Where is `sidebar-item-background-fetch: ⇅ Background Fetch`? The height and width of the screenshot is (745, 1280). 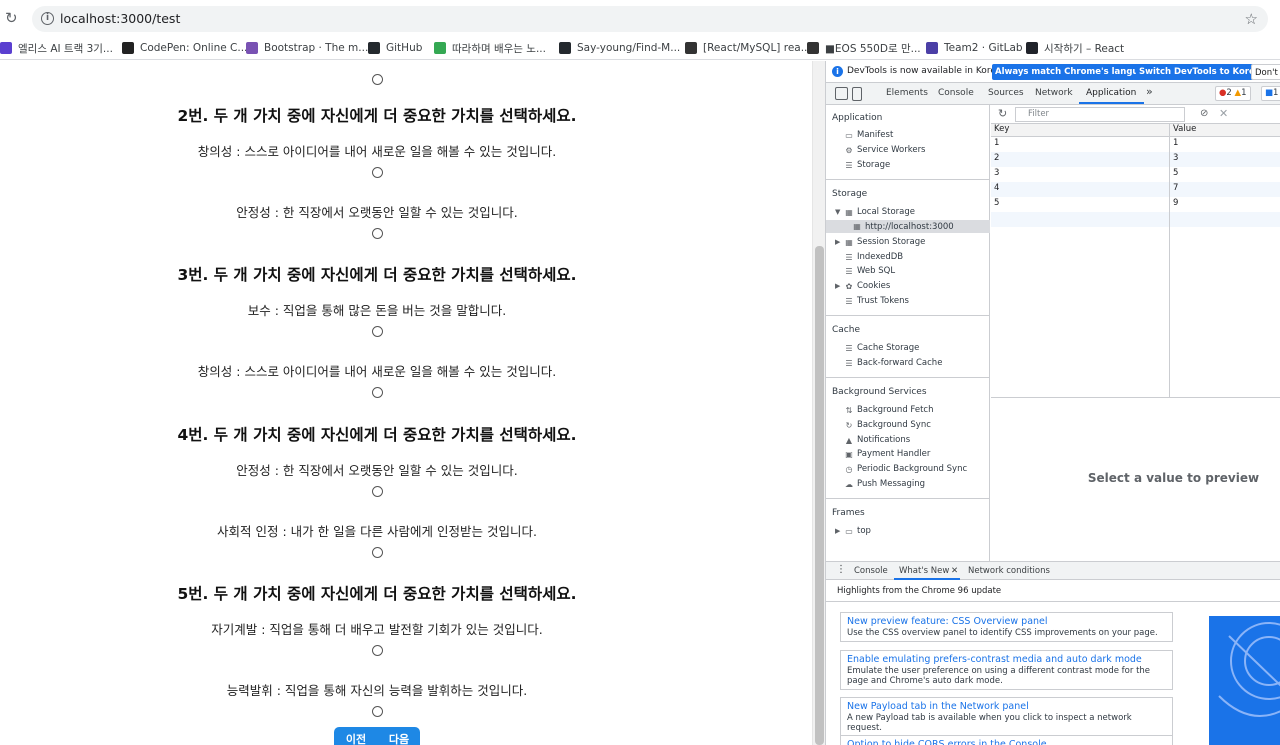
sidebar-item-background-fetch: ⇅ Background Fetch is located at coordinates (889, 410).